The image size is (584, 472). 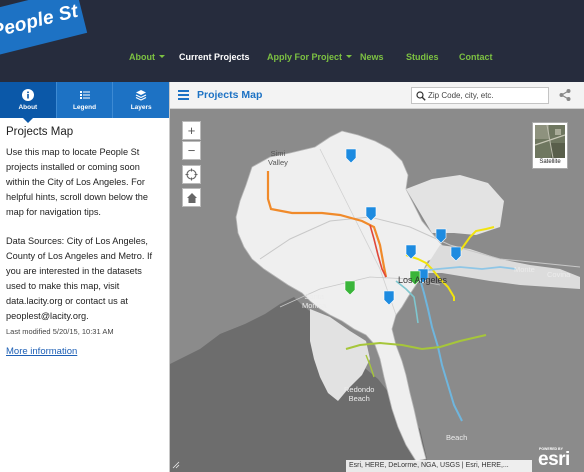 I want to click on nav-contact-label: Contact, so click(x=476, y=57).